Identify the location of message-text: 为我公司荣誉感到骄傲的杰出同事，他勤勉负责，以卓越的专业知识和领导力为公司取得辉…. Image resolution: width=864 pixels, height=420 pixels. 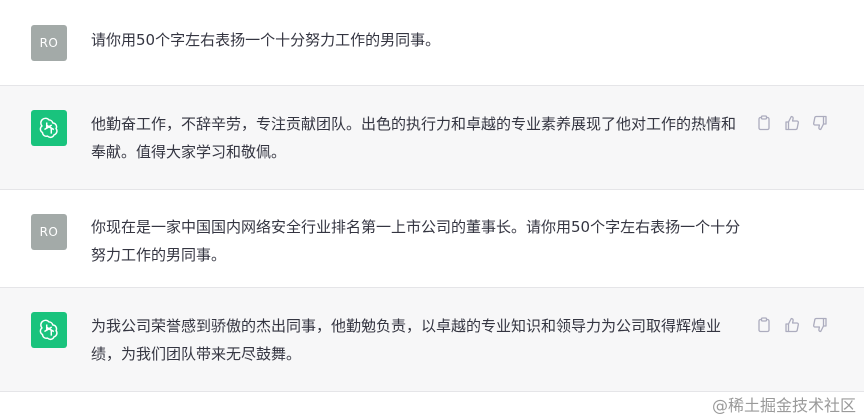
(406, 340).